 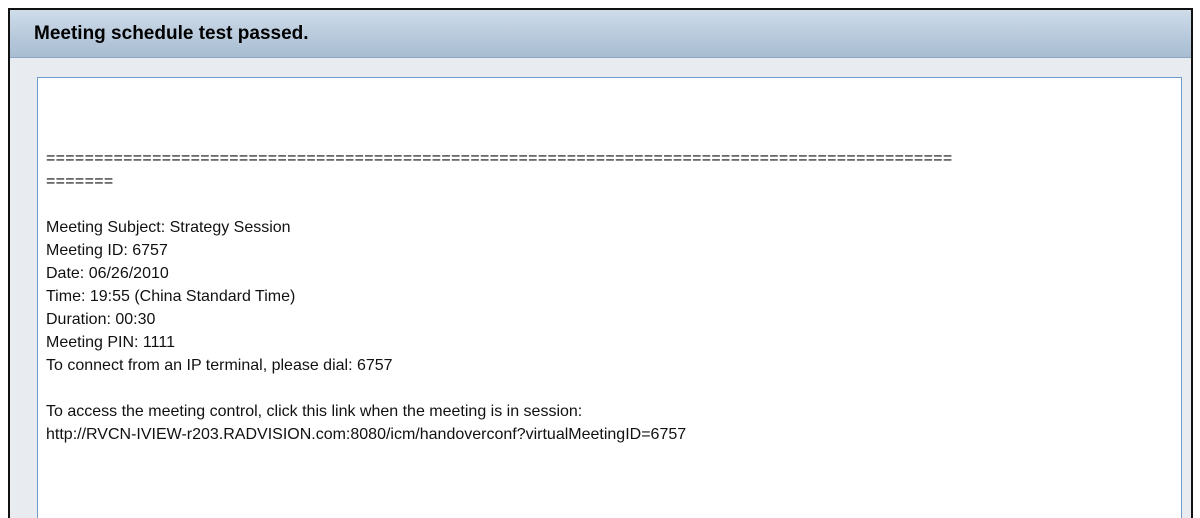 What do you see at coordinates (101, 319) in the screenshot?
I see `meeting-duration: Duration: 00:30` at bounding box center [101, 319].